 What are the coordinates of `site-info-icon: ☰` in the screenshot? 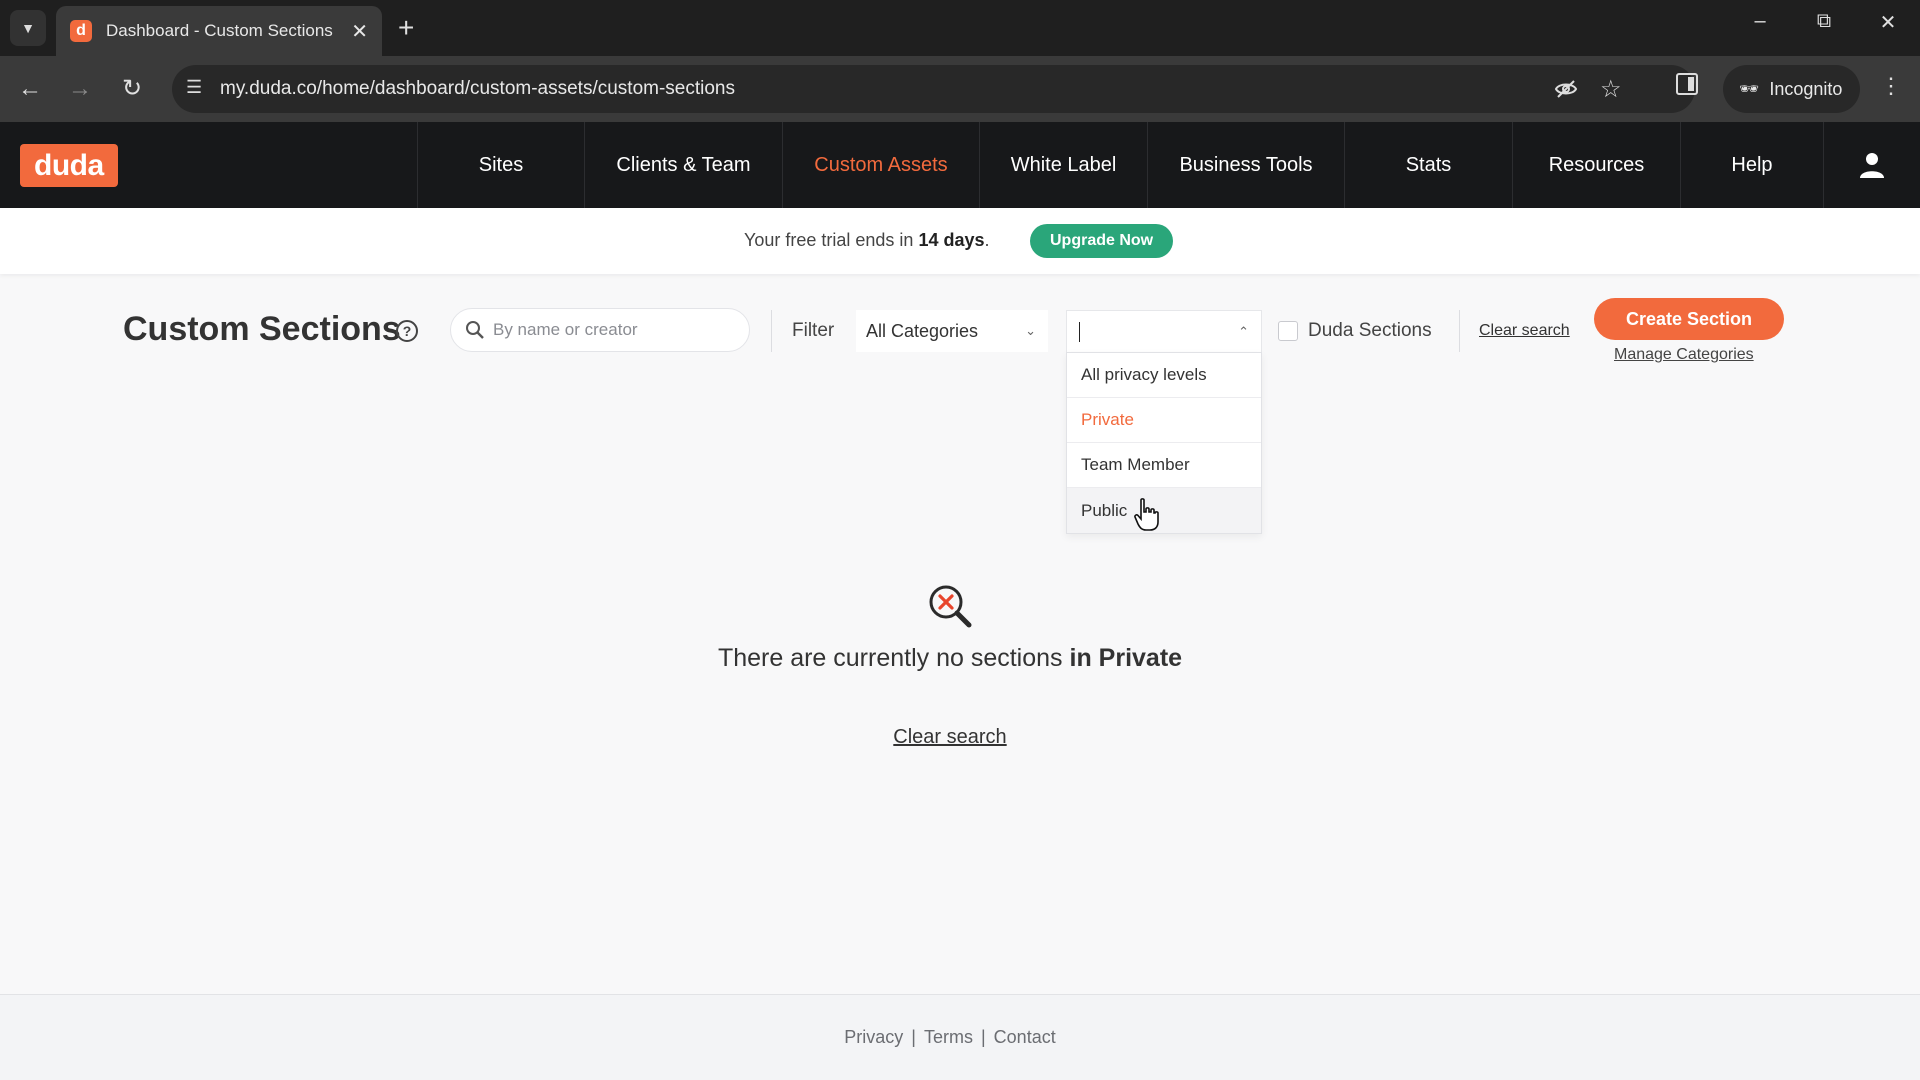 It's located at (194, 87).